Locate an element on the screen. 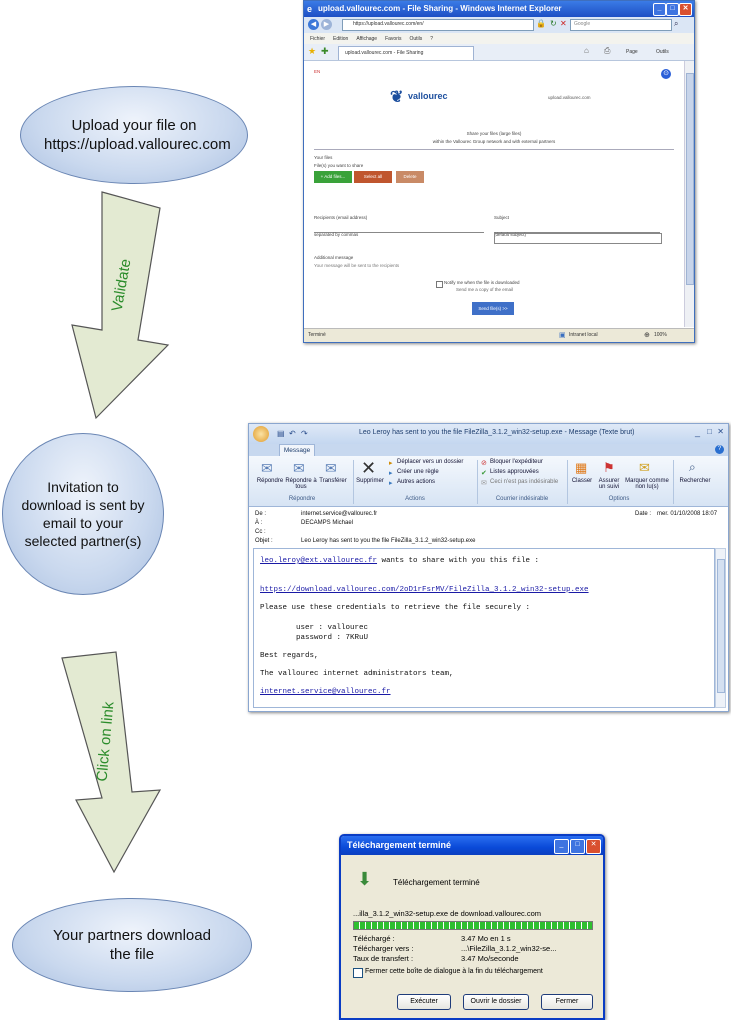 This screenshot has height=1020, width=731. subject-label: Objet : is located at coordinates (264, 541).